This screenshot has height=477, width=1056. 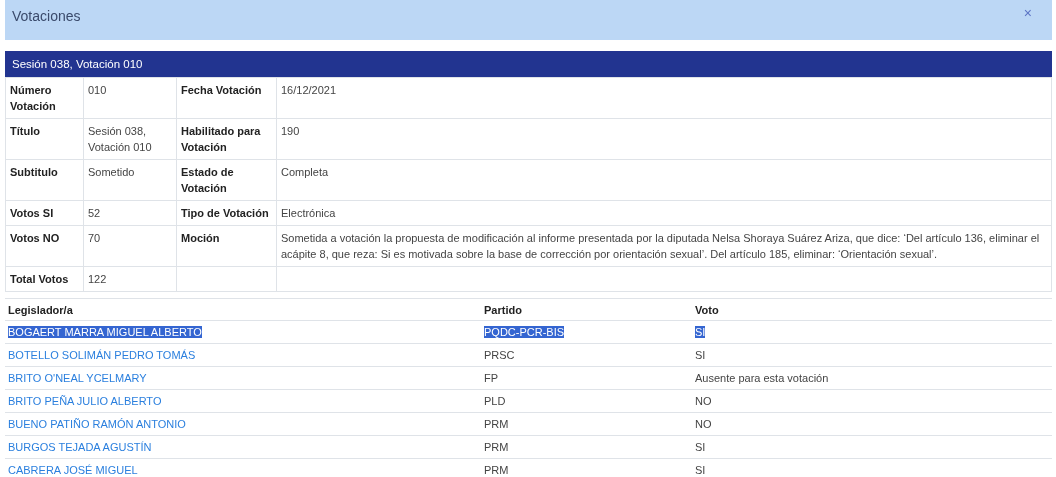 What do you see at coordinates (44, 180) in the screenshot?
I see `field-label: Subtitulo` at bounding box center [44, 180].